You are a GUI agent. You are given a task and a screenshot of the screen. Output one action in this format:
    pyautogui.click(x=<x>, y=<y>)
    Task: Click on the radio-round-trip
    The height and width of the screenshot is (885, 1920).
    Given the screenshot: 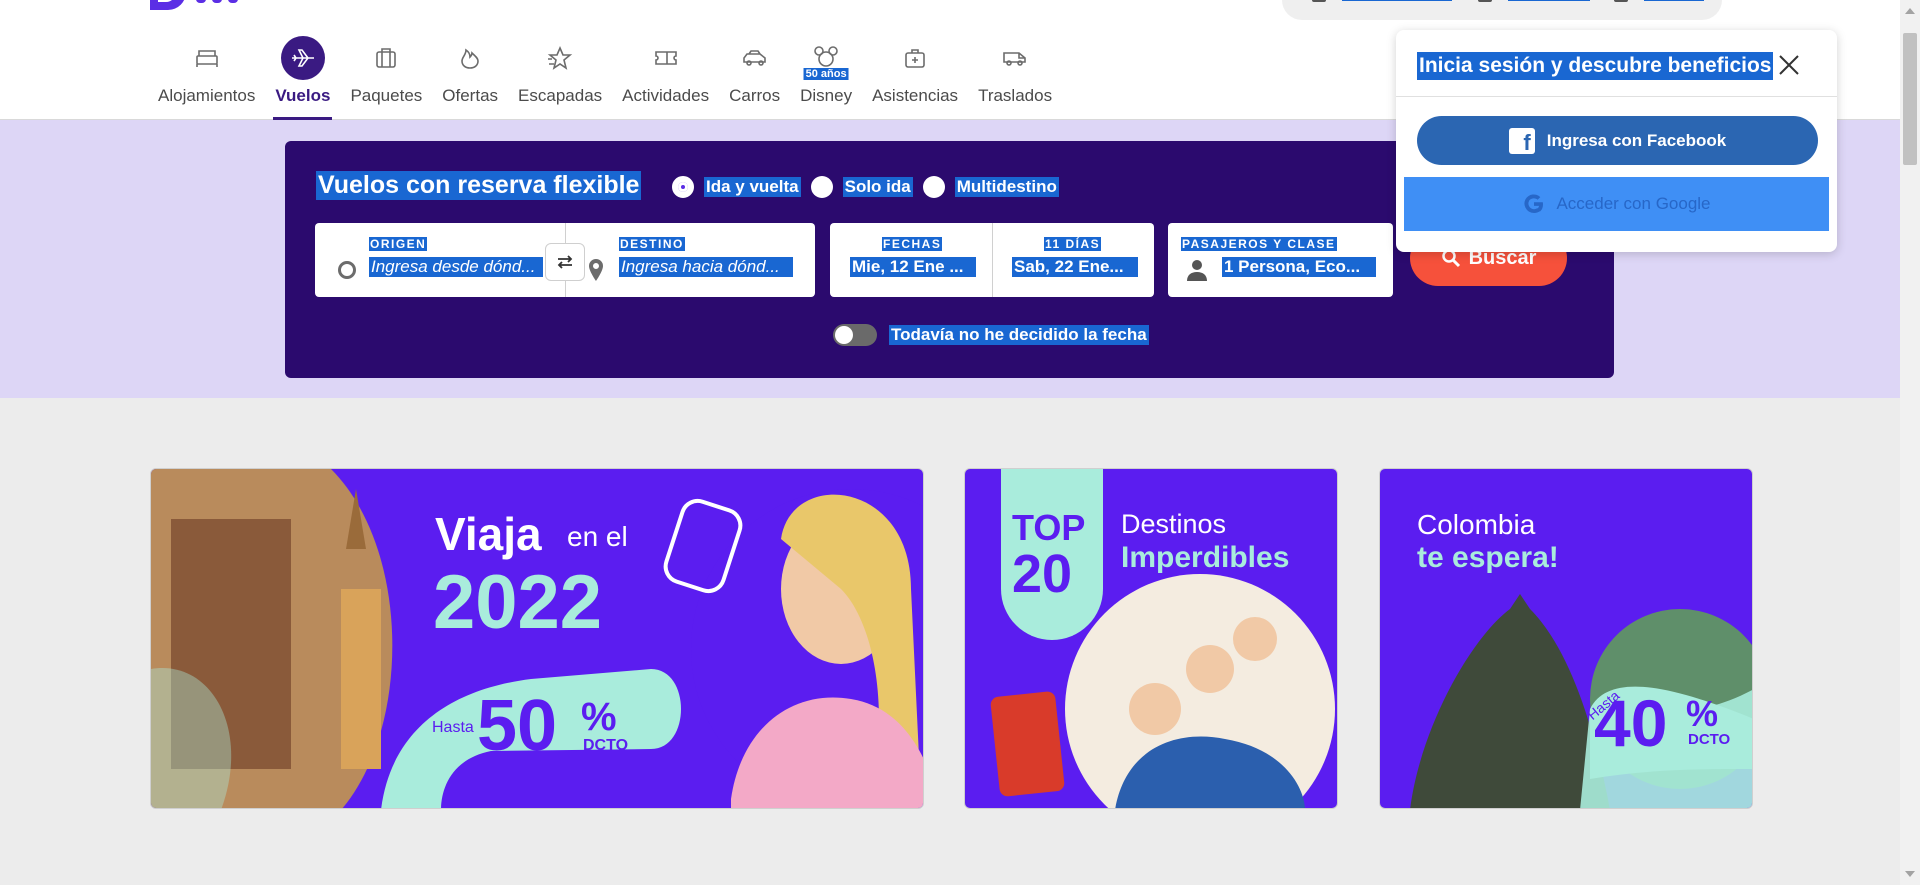 What is the action you would take?
    pyautogui.click(x=683, y=187)
    